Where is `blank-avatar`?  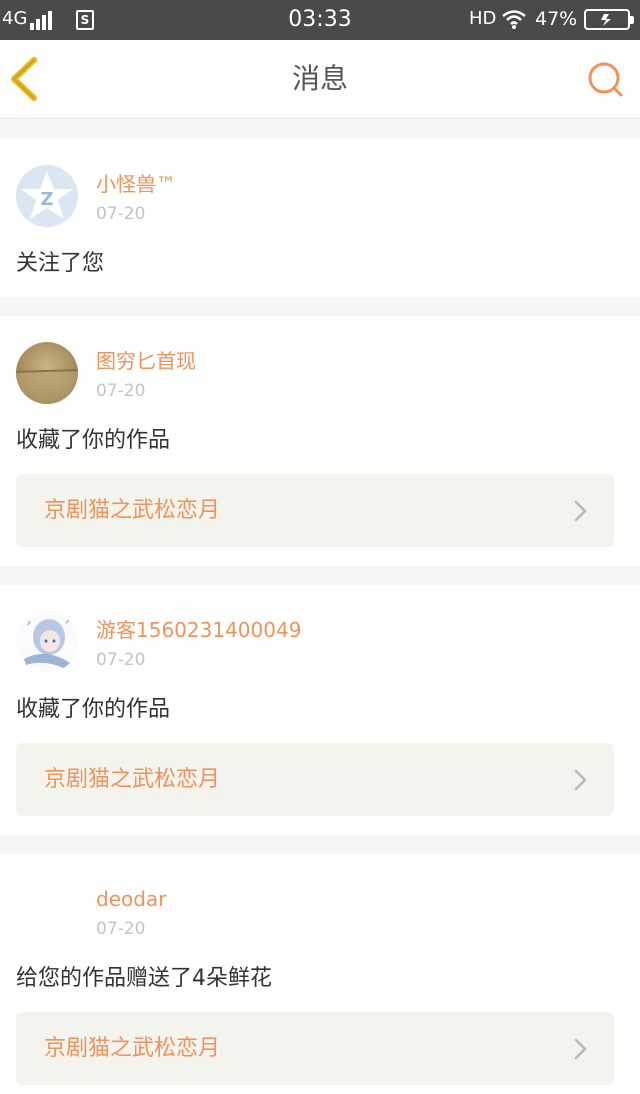 blank-avatar is located at coordinates (47, 911).